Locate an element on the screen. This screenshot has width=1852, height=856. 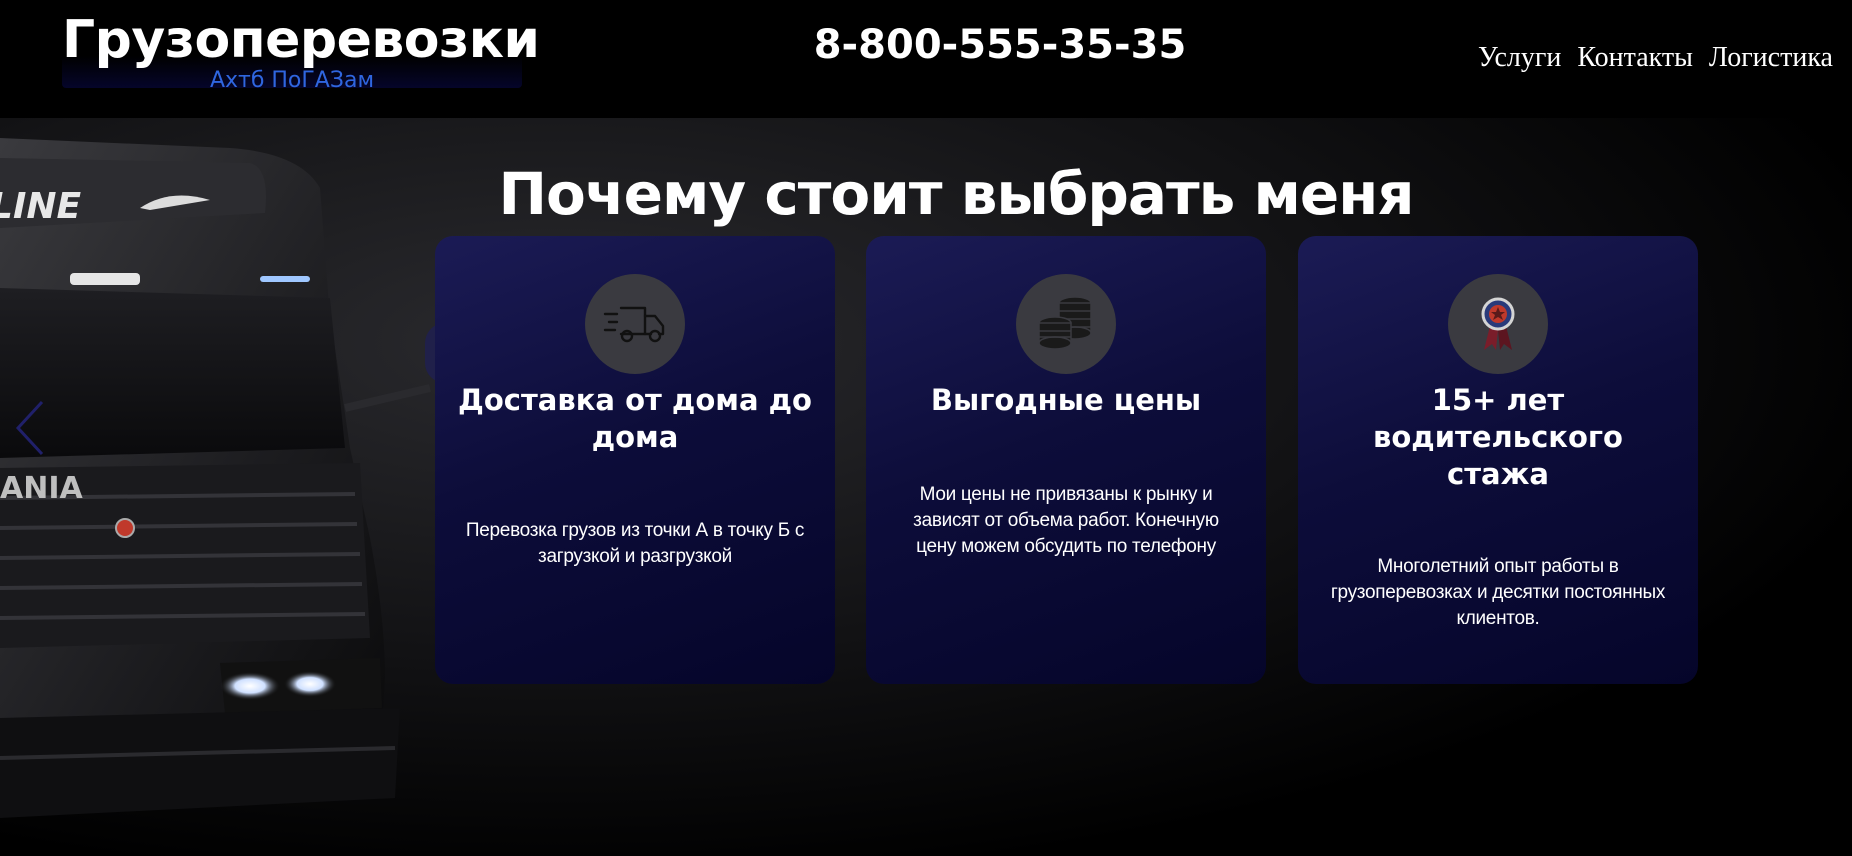
nav-item-contacts: Контакты is located at coordinates (1635, 58).